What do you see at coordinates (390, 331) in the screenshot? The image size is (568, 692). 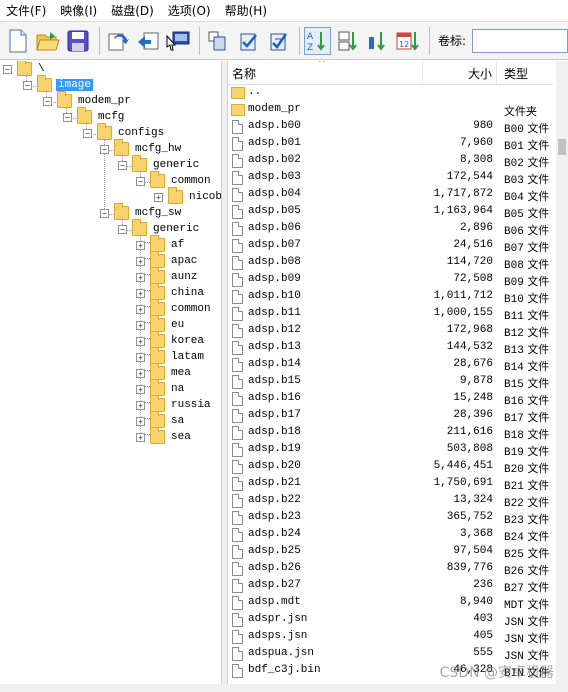 I see `list-item: adsp.b12 172,968 B12 文件` at bounding box center [390, 331].